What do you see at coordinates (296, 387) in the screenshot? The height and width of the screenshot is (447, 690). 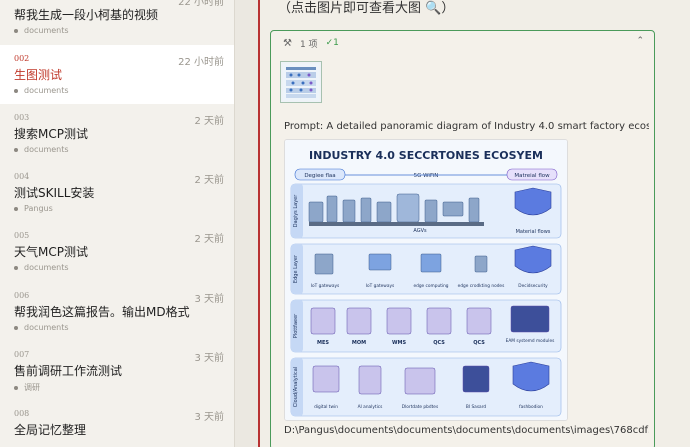 I see `row-label: Cloud/Analytical` at bounding box center [296, 387].